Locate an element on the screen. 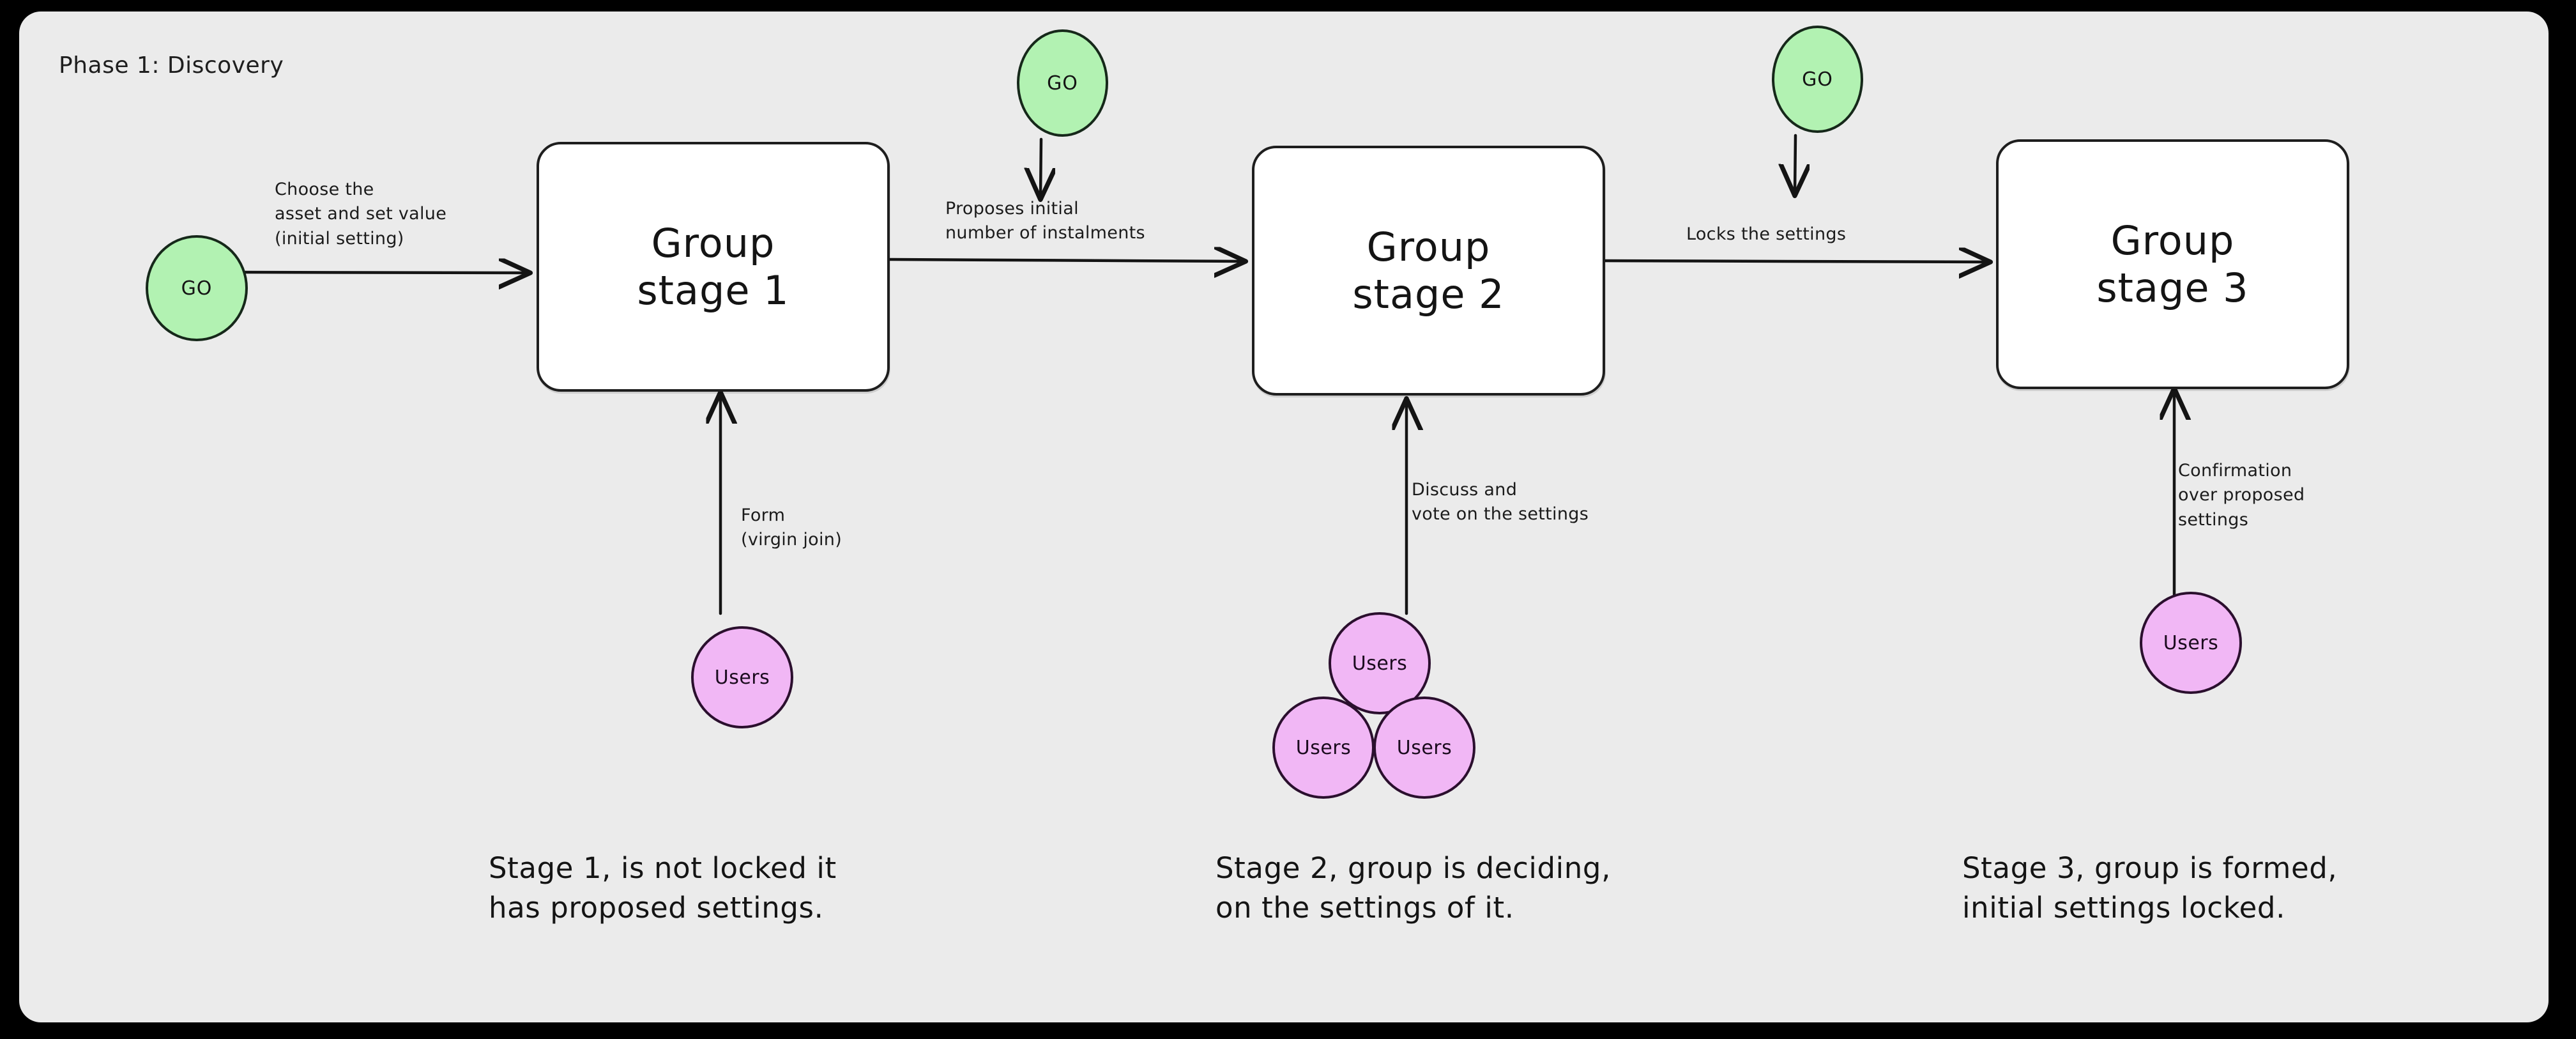 This screenshot has width=2576, height=1039. page-title: Phase 1: Discovery is located at coordinates (172, 65).